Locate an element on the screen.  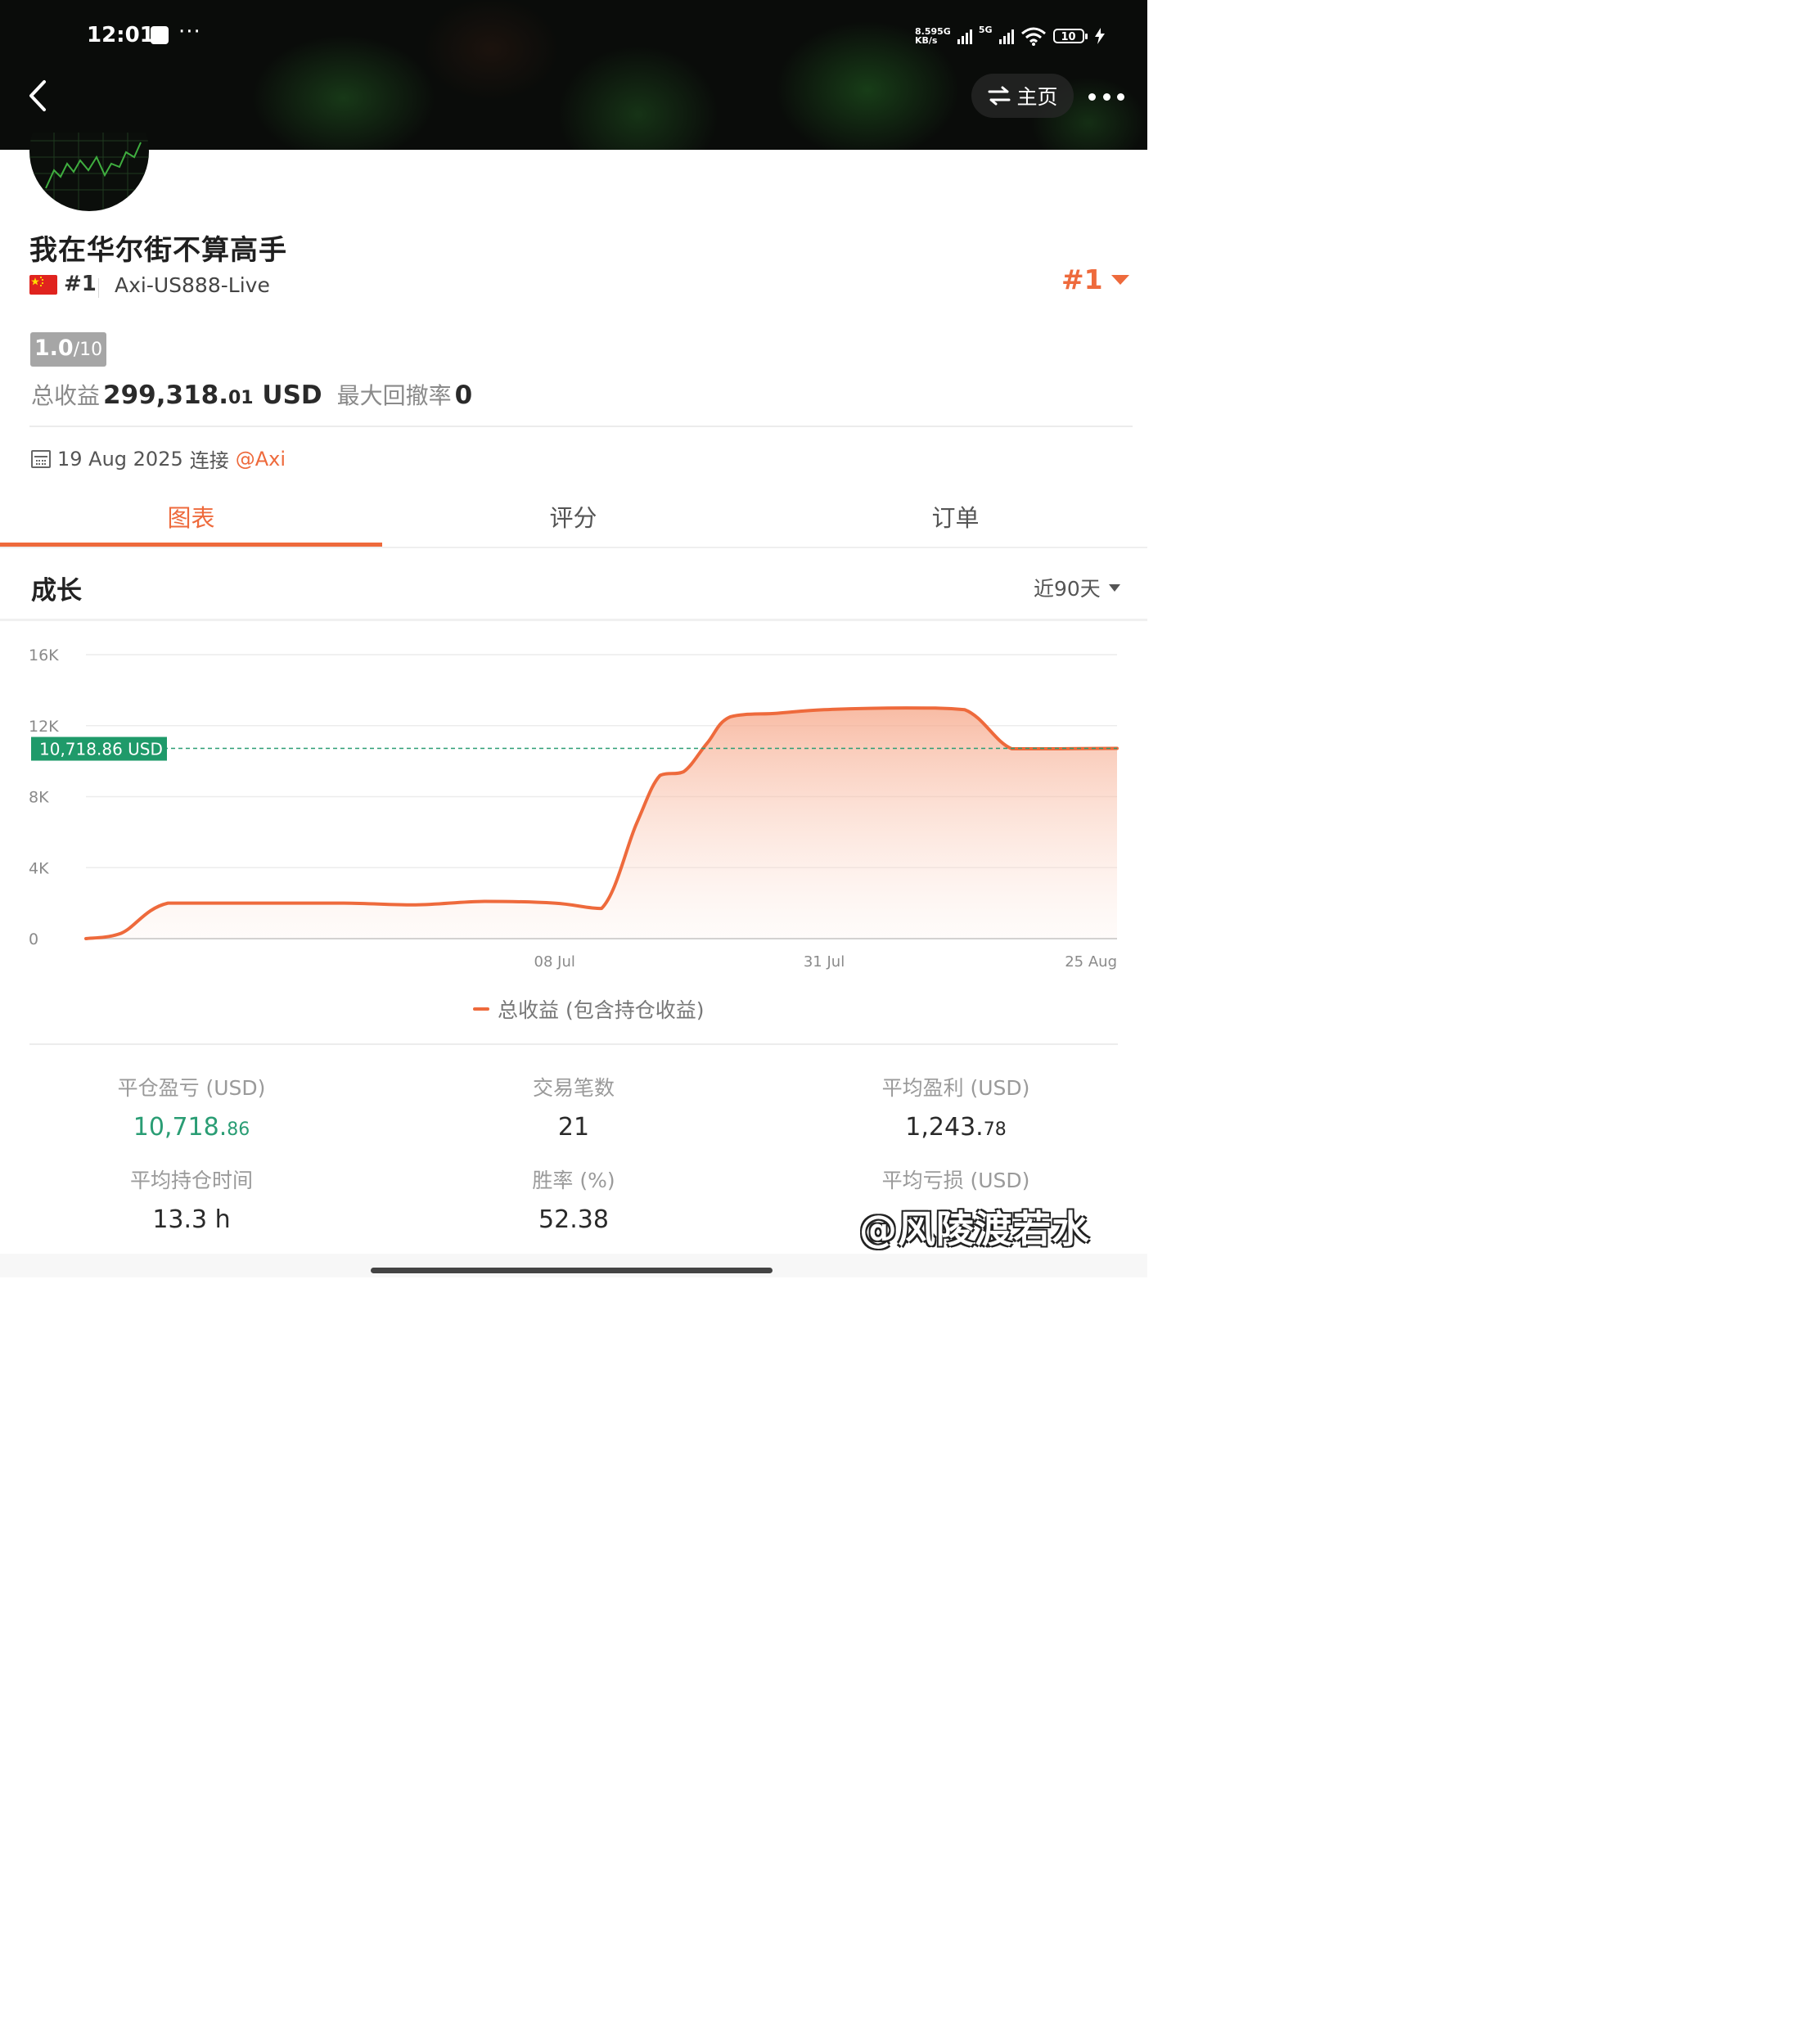
period-label: 近90天 is located at coordinates (1067, 589).